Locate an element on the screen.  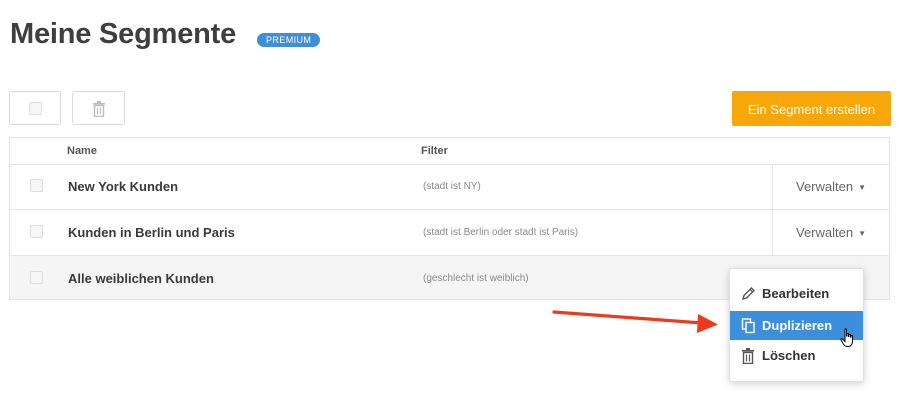
segment-filter: (stadt ist NY) is located at coordinates (452, 186).